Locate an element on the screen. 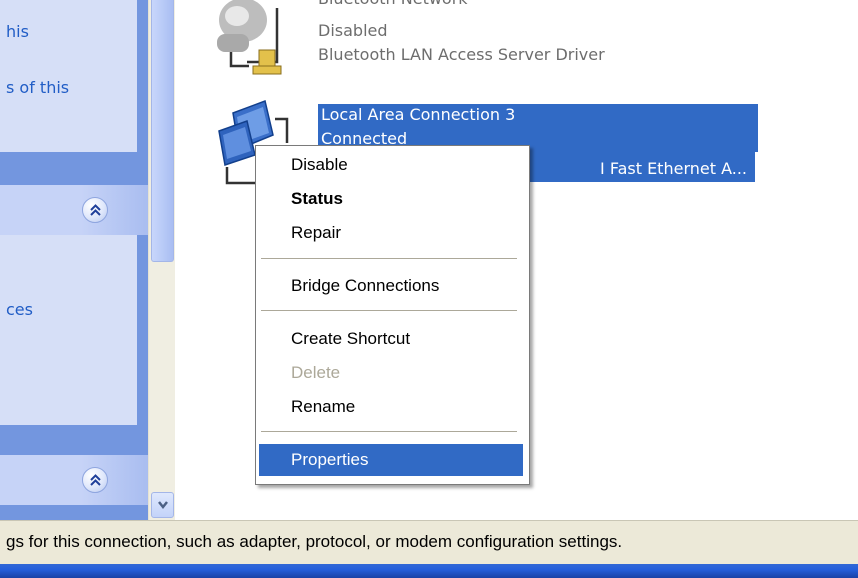 The height and width of the screenshot is (578, 858). task-pane-section-middle: ces is located at coordinates (68, 330).